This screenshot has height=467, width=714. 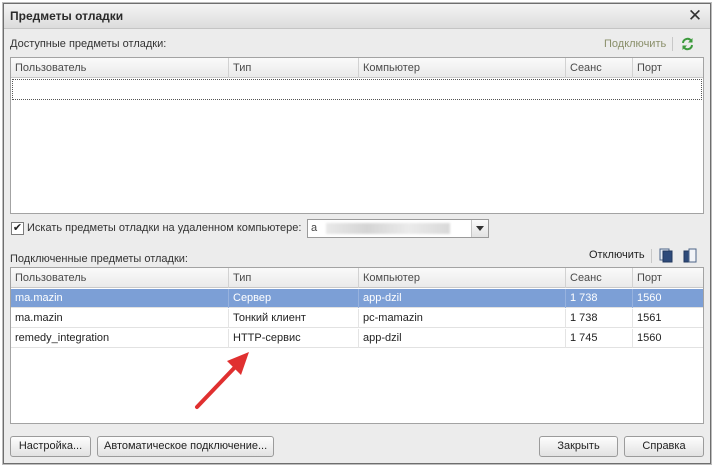 I want to click on disconnect-button: Отключить, so click(x=617, y=255).